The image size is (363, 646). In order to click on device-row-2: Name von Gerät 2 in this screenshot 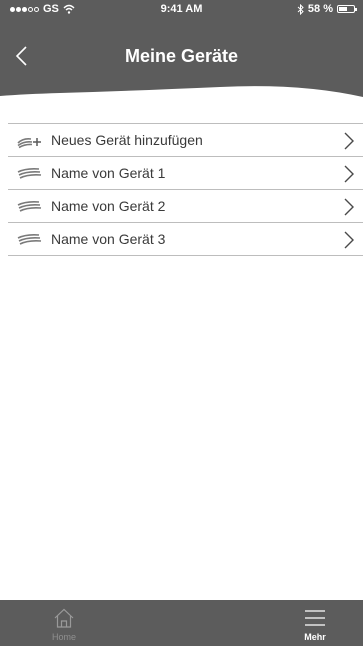, I will do `click(185, 206)`.